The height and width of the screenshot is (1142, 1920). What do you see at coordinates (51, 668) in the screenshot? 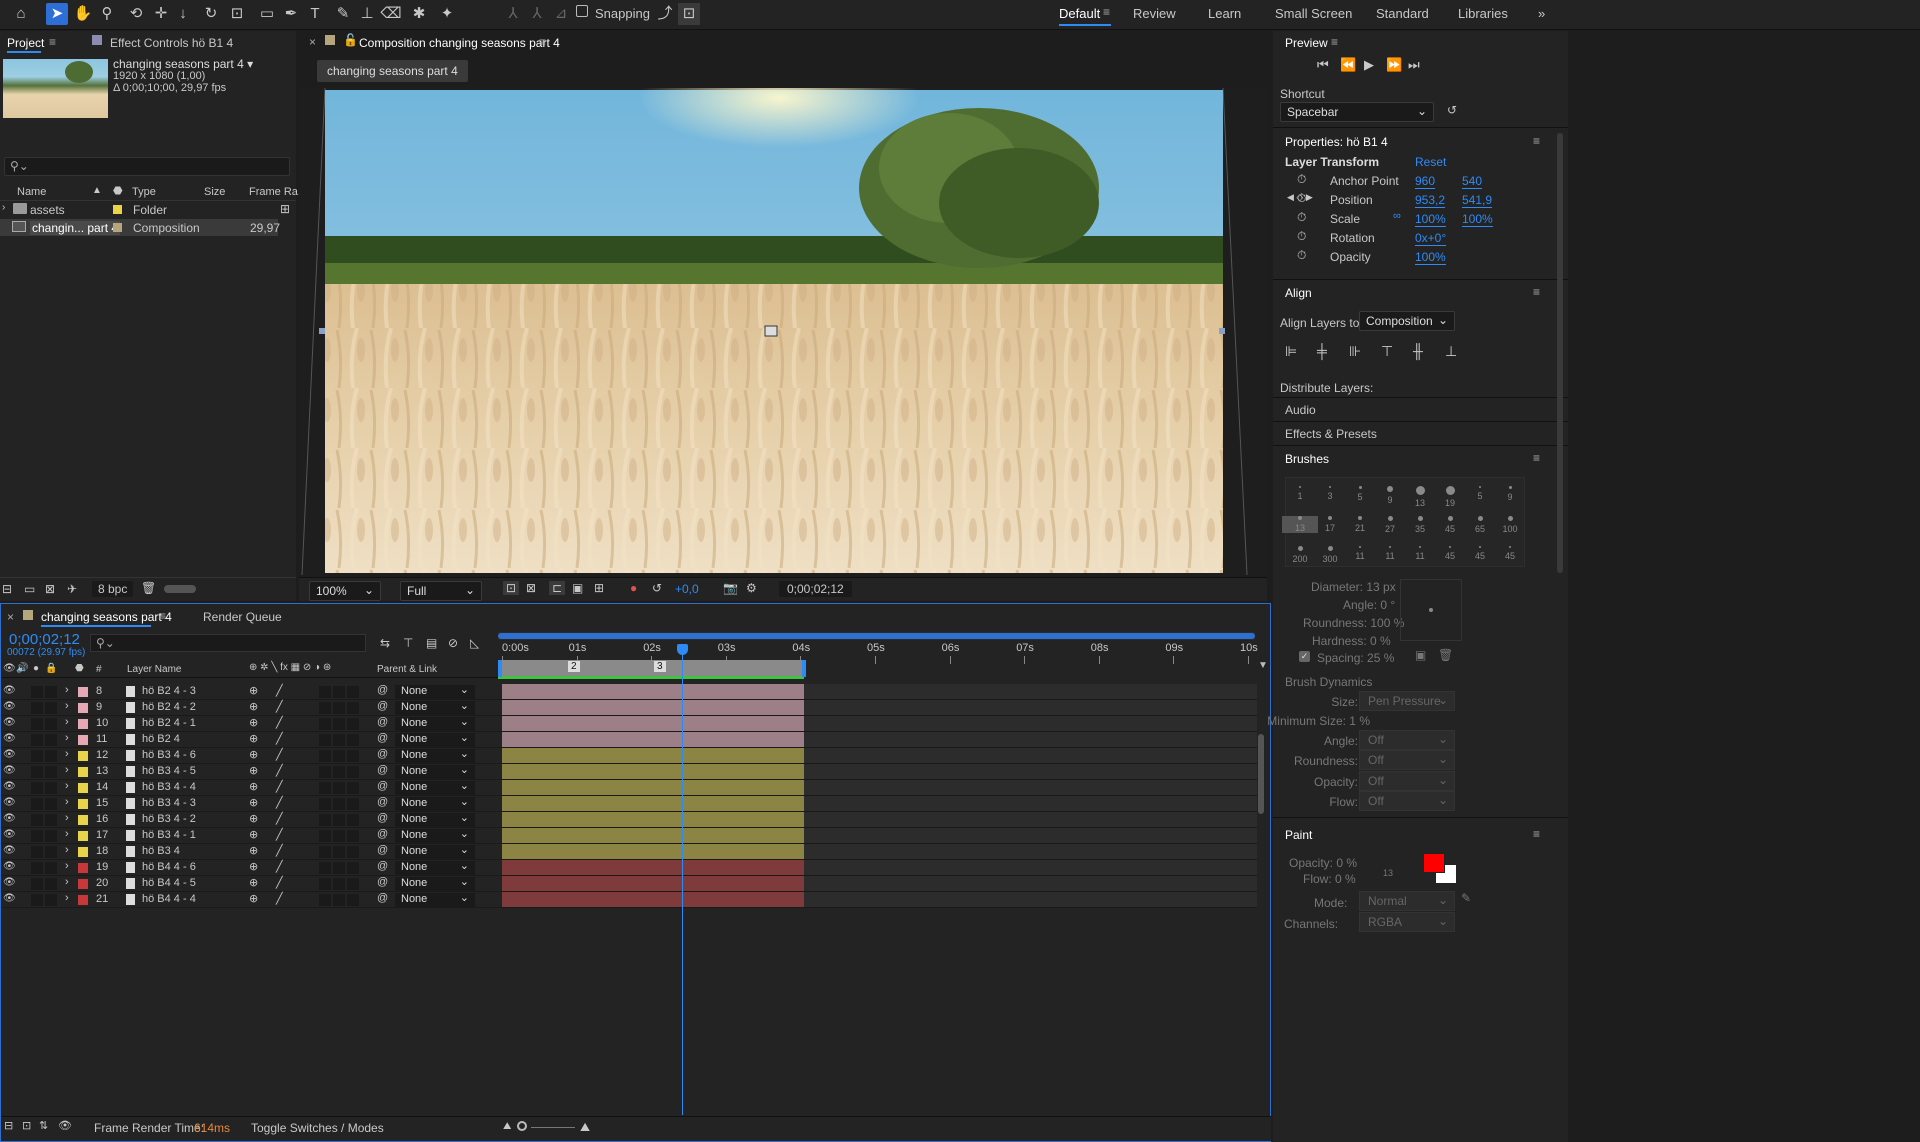
I see `lock-switch-icon: 🔒` at bounding box center [51, 668].